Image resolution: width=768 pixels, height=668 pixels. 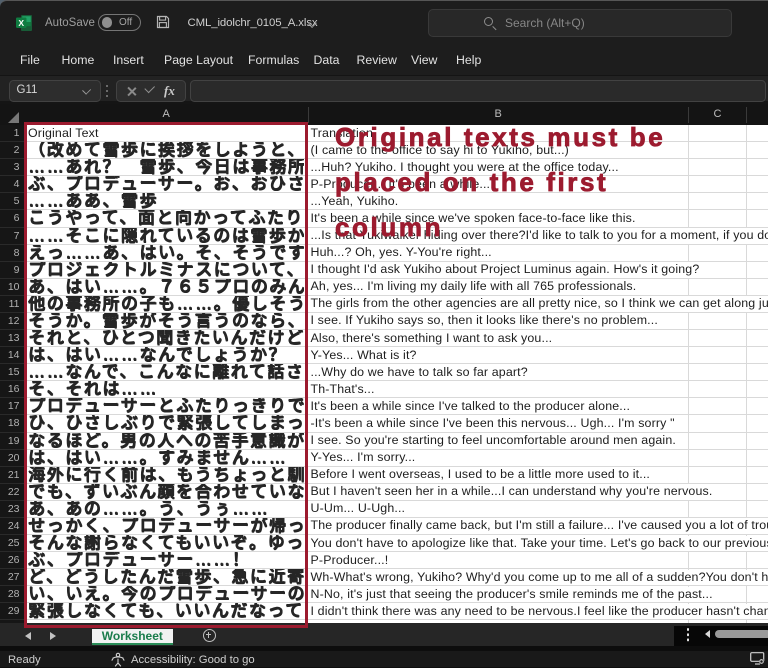 What do you see at coordinates (21, 23) in the screenshot?
I see `svg-text: X` at bounding box center [21, 23].